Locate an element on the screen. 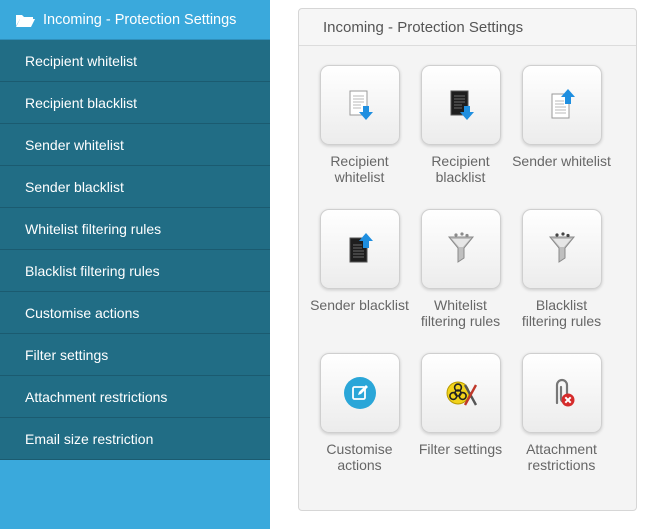 This screenshot has width=649, height=529. sidebar-item-sender-whitelist: Sender whitelist is located at coordinates (135, 145).